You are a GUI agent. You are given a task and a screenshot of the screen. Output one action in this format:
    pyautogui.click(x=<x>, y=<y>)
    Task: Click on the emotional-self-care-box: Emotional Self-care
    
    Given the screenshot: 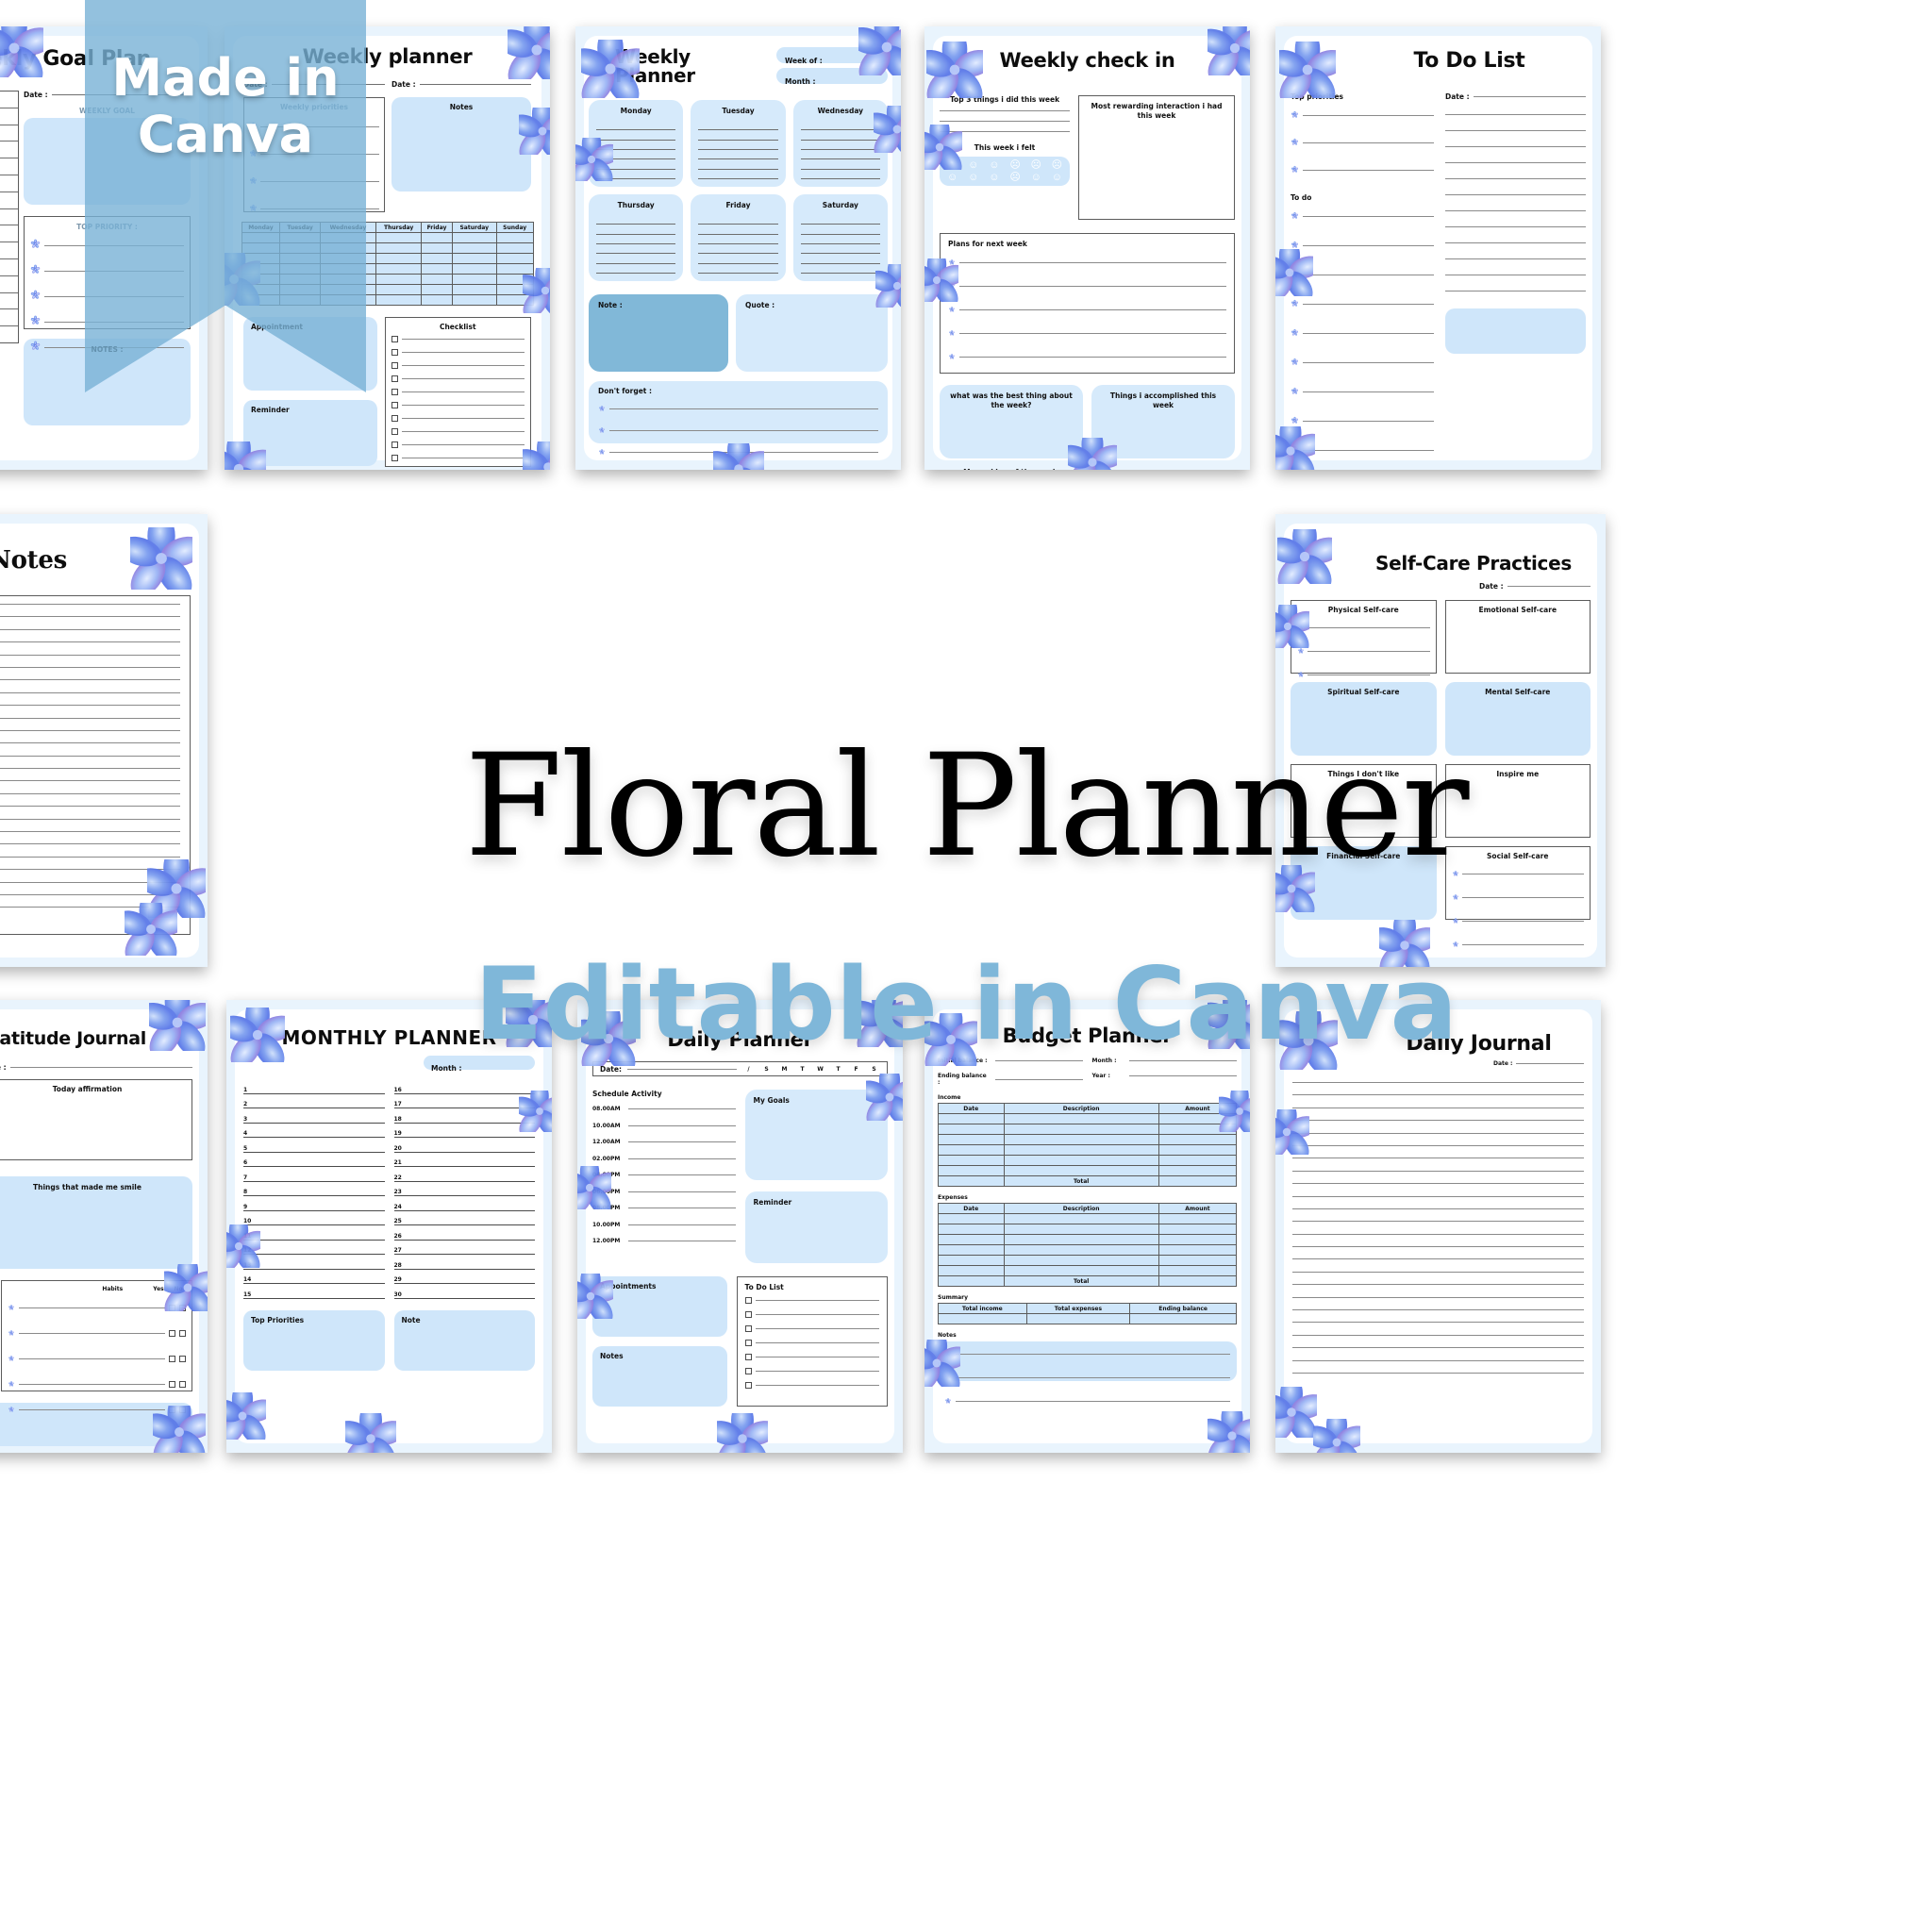 What is the action you would take?
    pyautogui.click(x=1518, y=637)
    